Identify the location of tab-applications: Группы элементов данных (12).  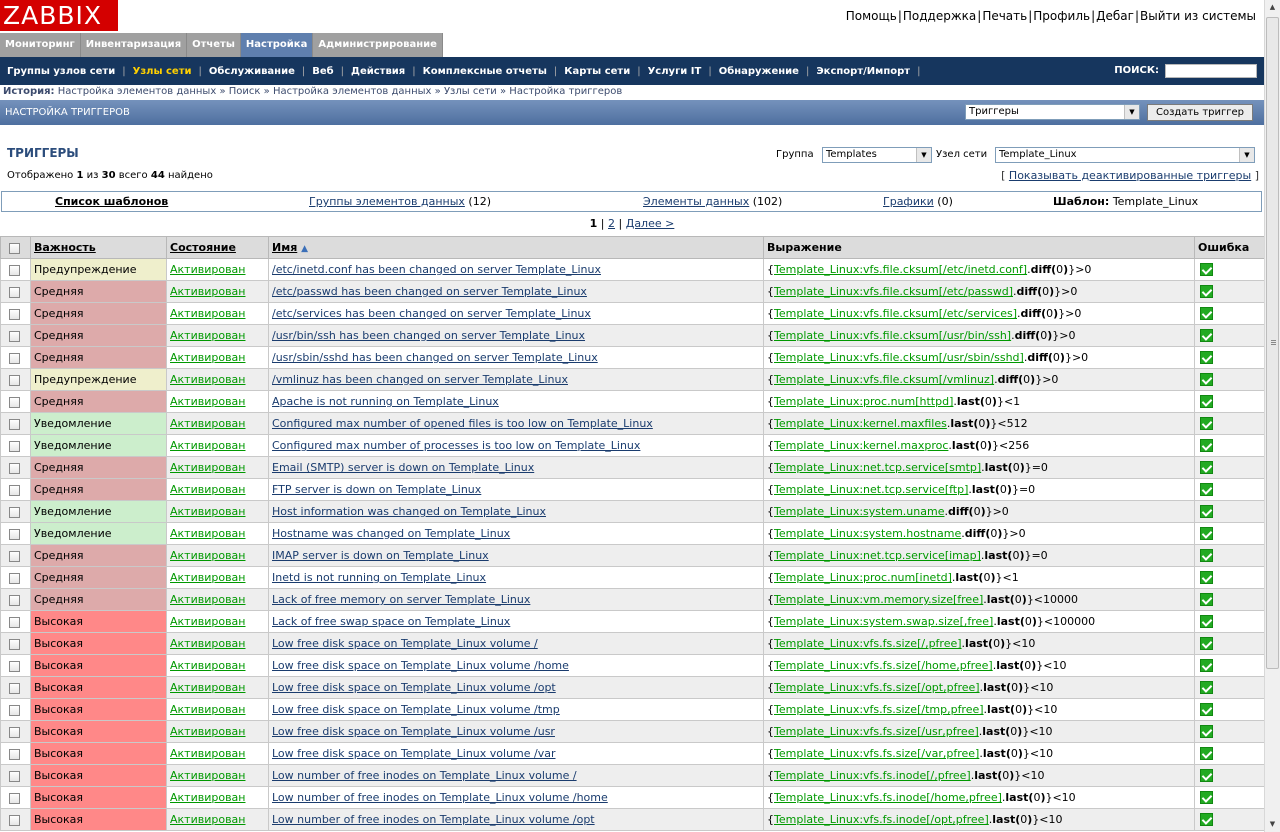
(400, 201).